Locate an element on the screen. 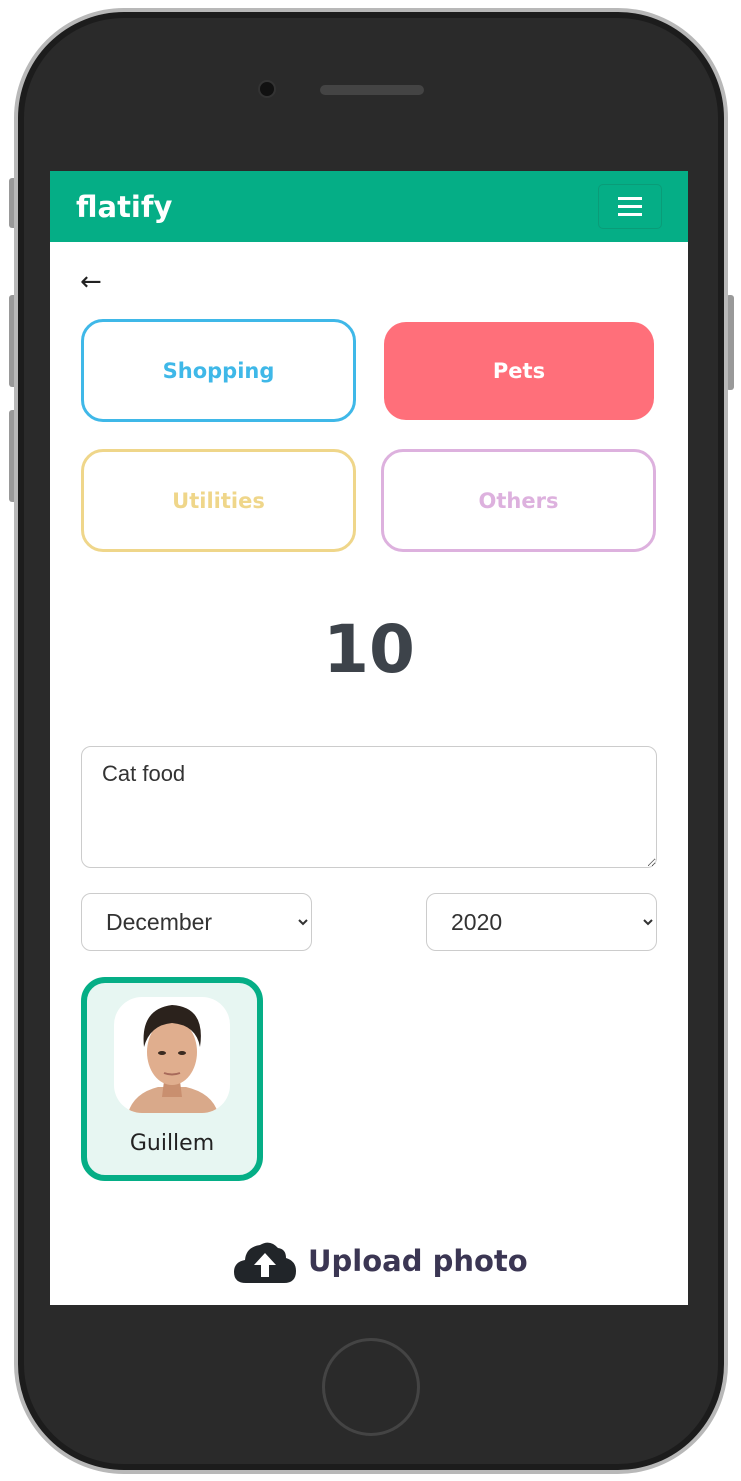  upload-photo-button: Upload photo is located at coordinates (381, 1261).